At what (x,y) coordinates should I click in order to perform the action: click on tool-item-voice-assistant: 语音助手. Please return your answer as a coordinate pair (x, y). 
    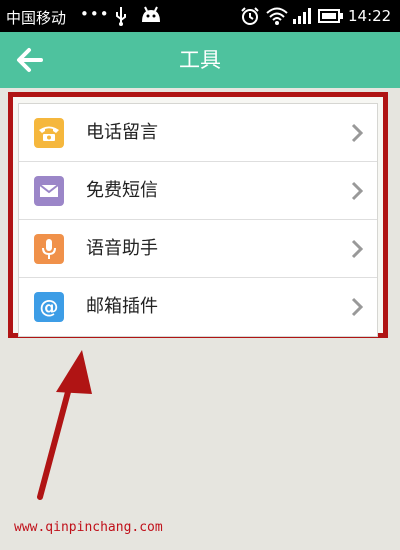
    Looking at the image, I should click on (198, 249).